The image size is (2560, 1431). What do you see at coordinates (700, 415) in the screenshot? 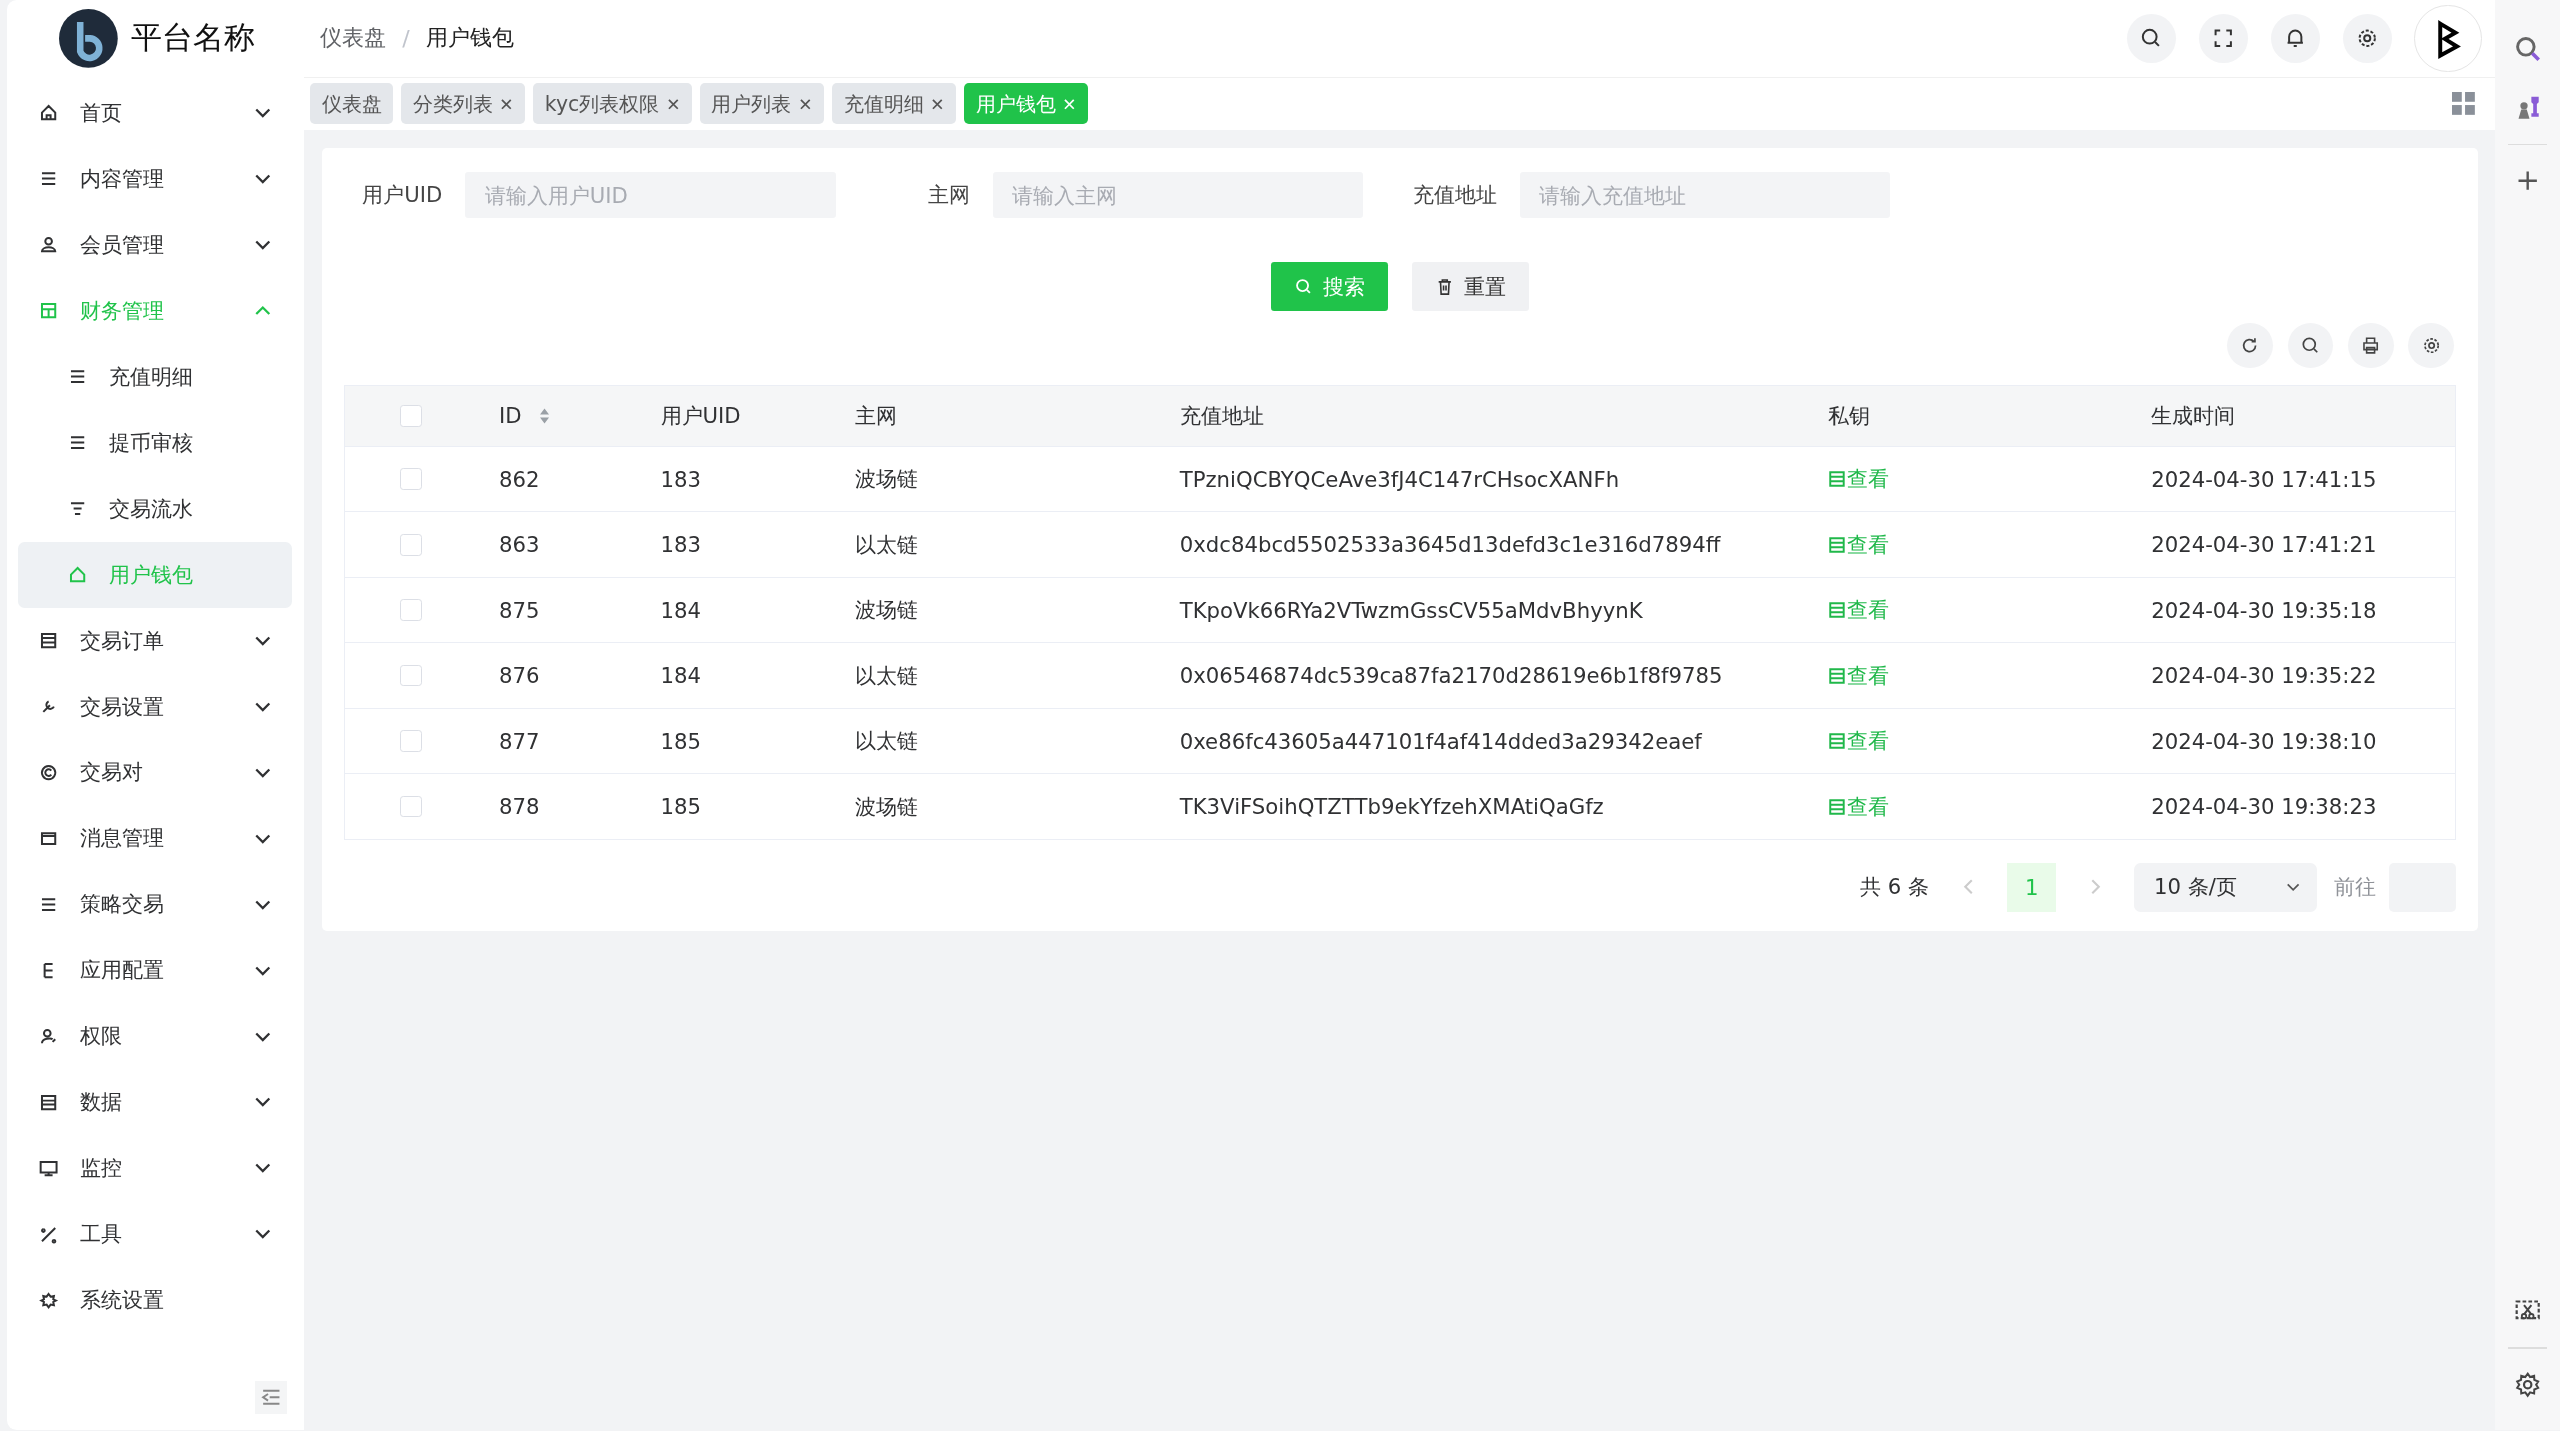
I see `column-header: 用户UID` at bounding box center [700, 415].